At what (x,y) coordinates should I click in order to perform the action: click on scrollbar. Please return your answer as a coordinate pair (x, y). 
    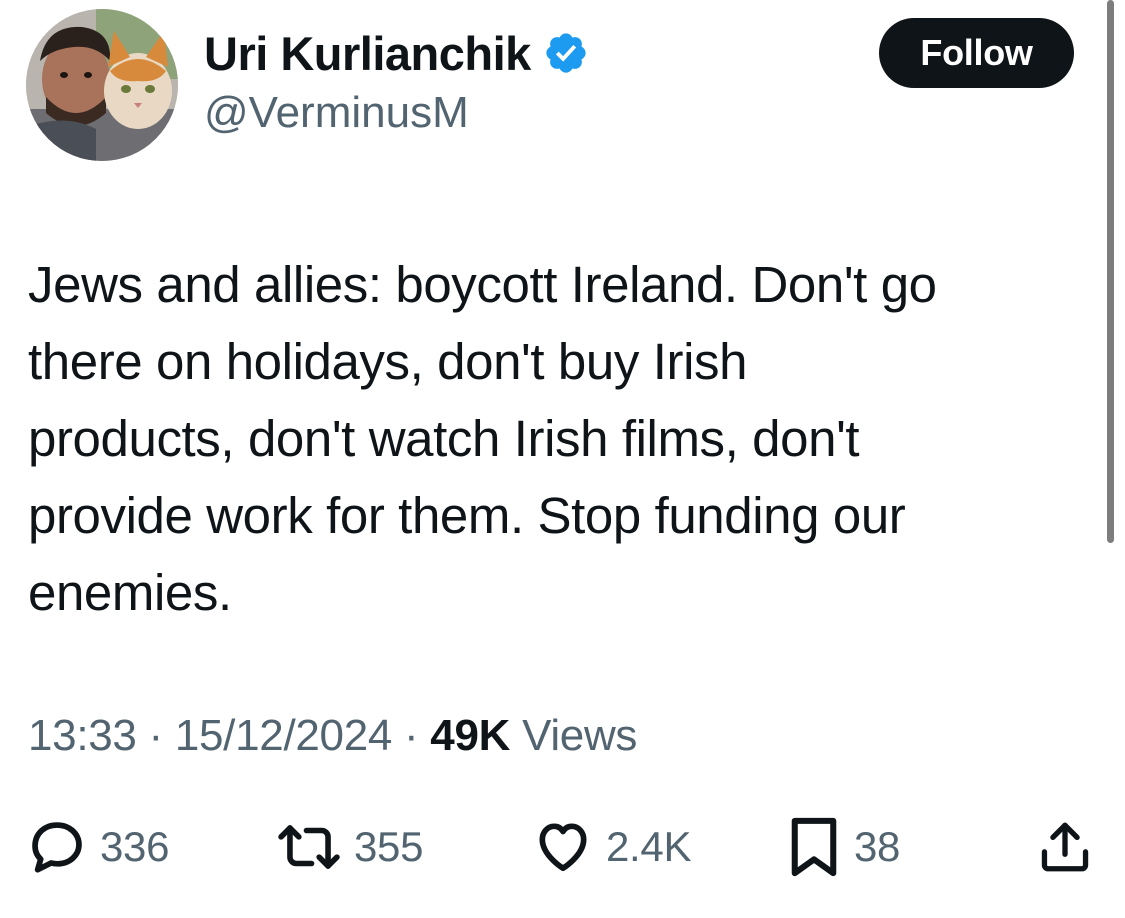
    Looking at the image, I should click on (1110, 271).